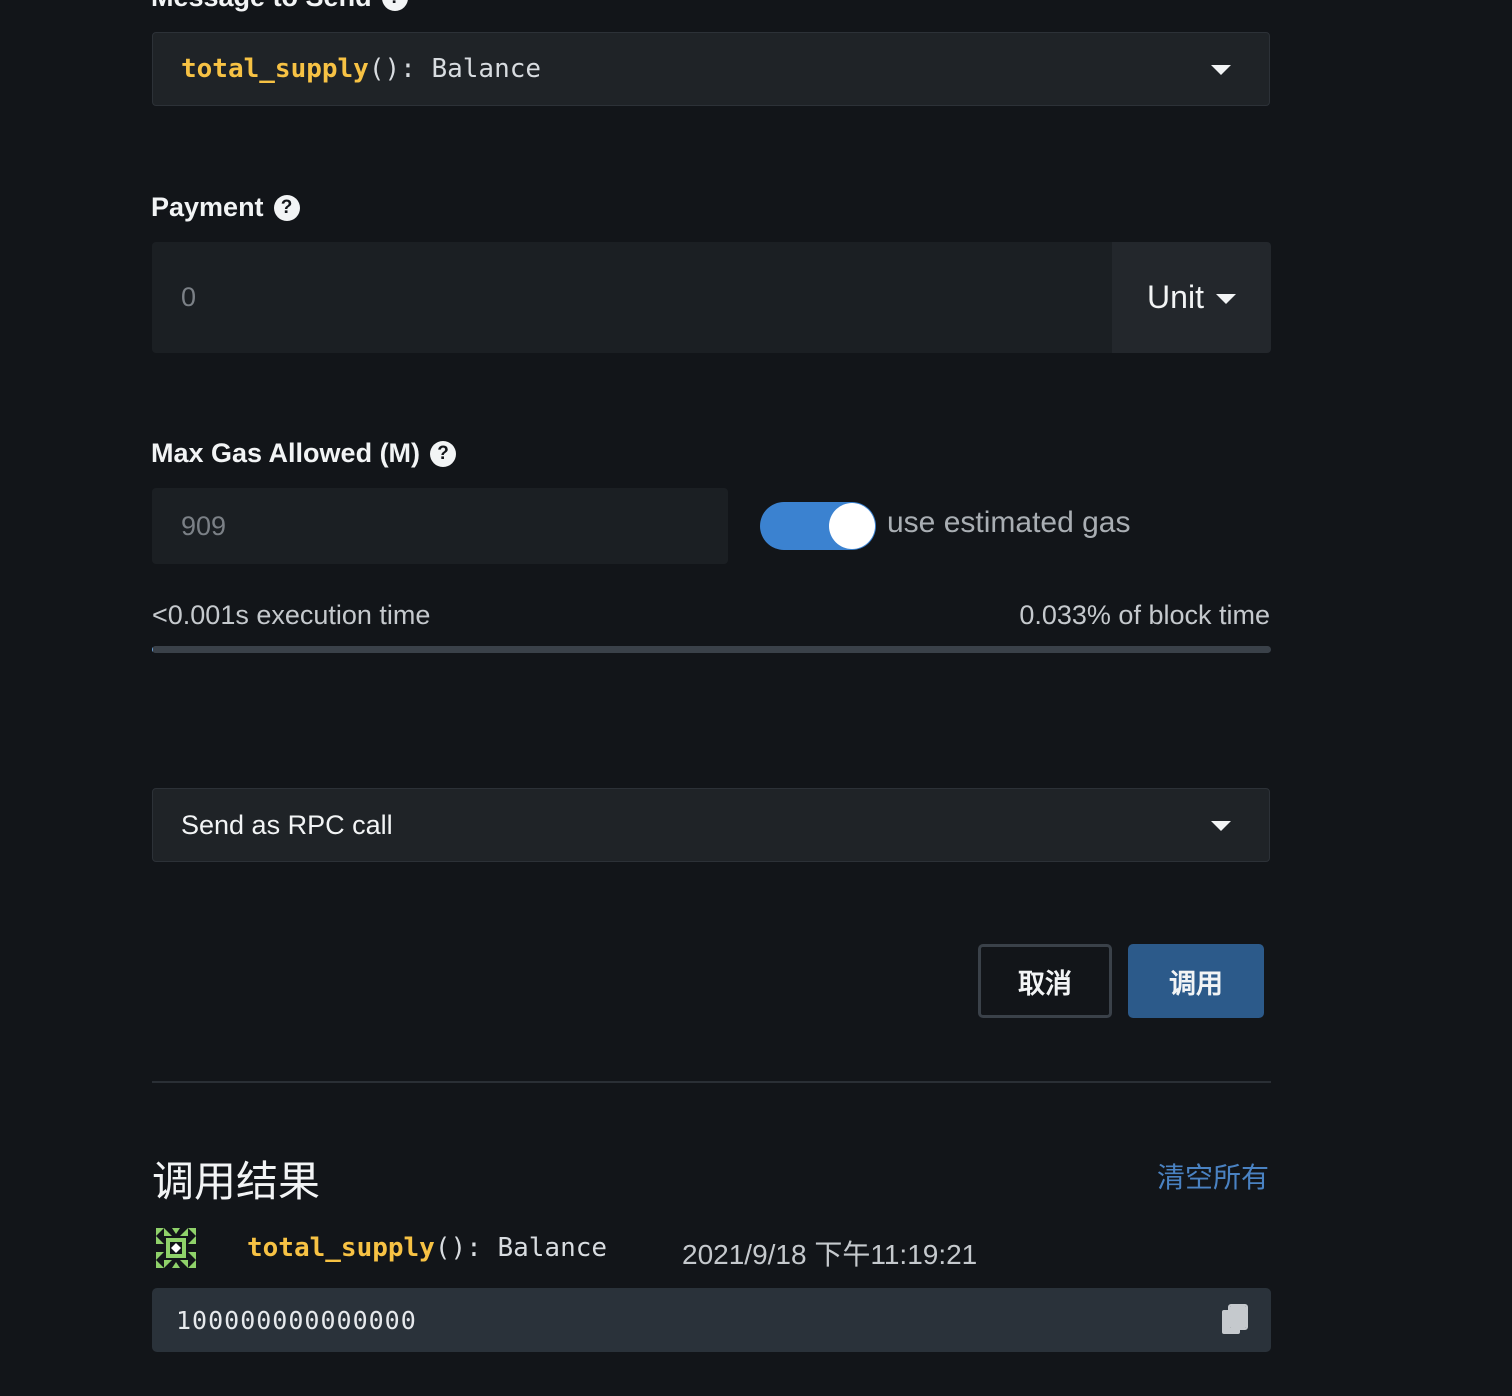  Describe the element at coordinates (711, 1082) in the screenshot. I see `divider` at that location.